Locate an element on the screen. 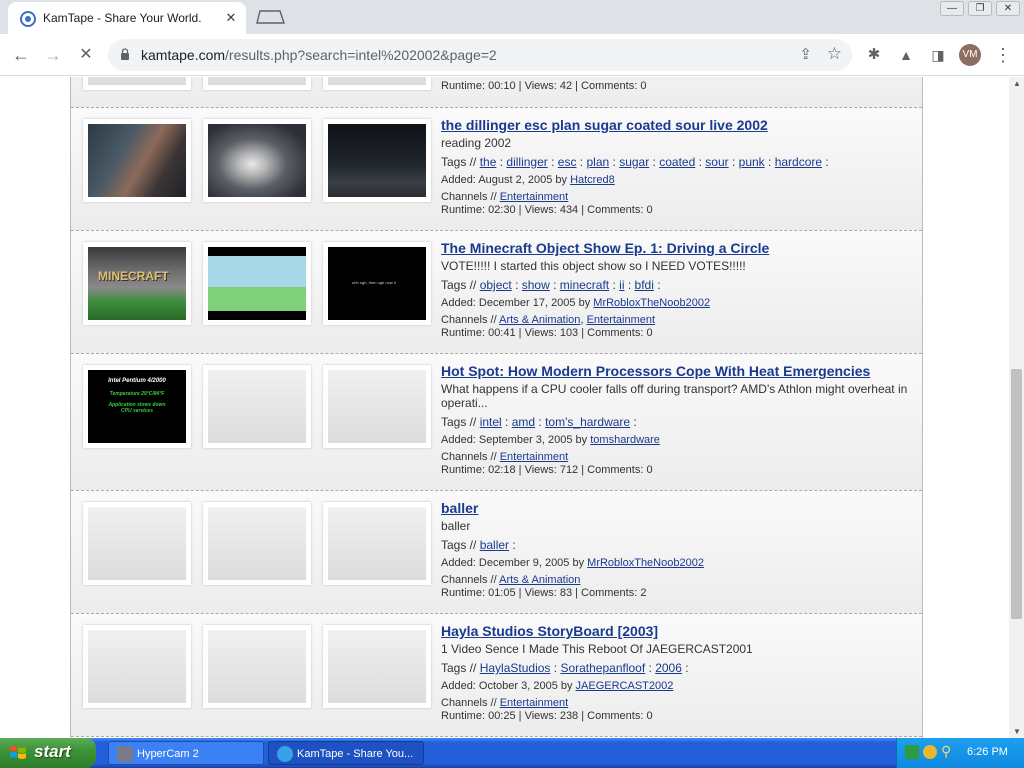 The height and width of the screenshot is (768, 1024). tray-app-icon is located at coordinates (930, 752).